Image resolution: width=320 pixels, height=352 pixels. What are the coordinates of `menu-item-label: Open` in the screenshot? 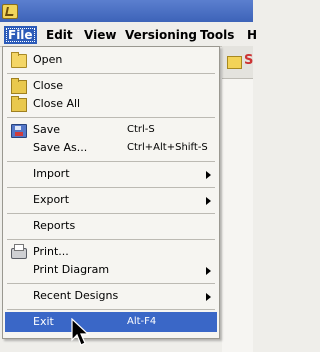 It's located at (48, 59).